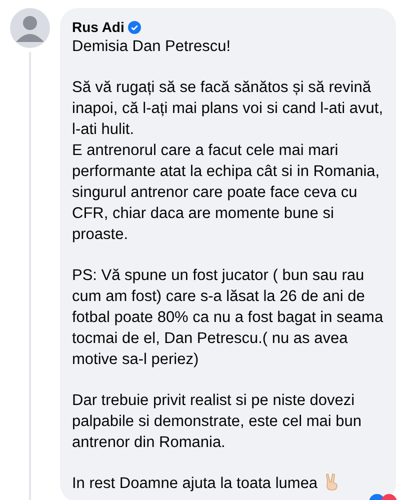 The height and width of the screenshot is (500, 403). I want to click on victory-hand-icon, so click(332, 482).